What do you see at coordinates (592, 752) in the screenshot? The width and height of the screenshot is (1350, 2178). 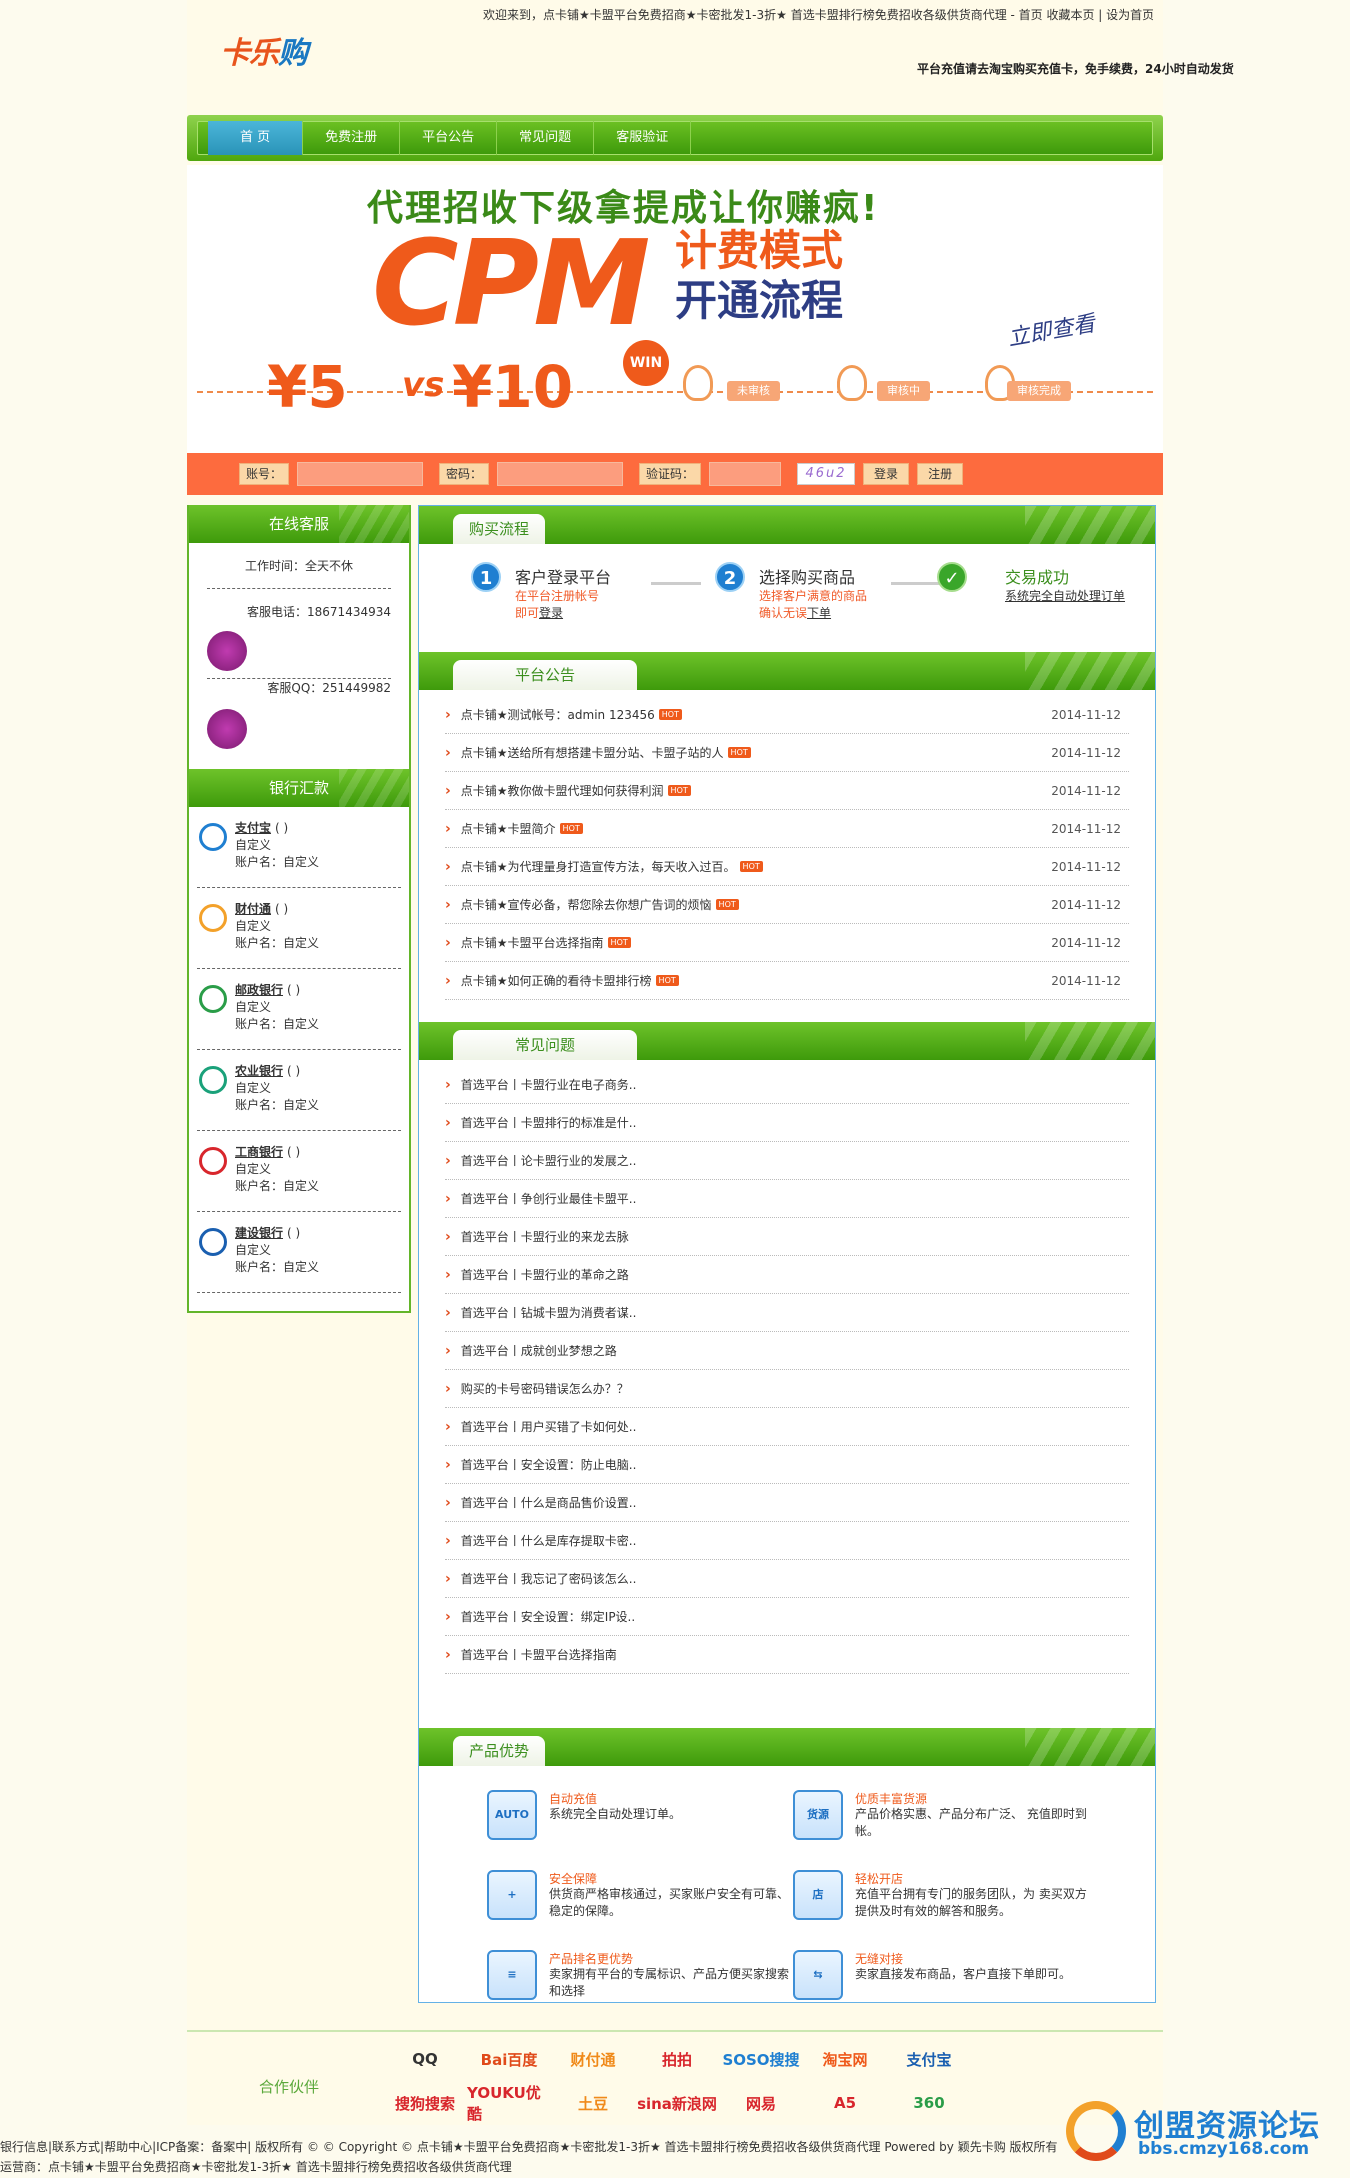 I see `notice-title: 点卡铺★送给所有想搭建卡盟分站、卡盟子站的人` at bounding box center [592, 752].